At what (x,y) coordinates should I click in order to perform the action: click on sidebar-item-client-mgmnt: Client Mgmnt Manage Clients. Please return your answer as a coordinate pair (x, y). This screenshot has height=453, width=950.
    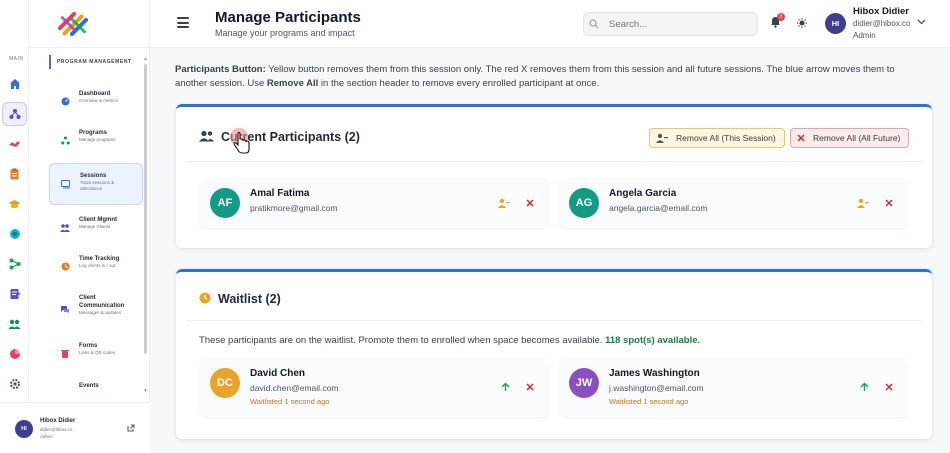
    Looking at the image, I should click on (96, 227).